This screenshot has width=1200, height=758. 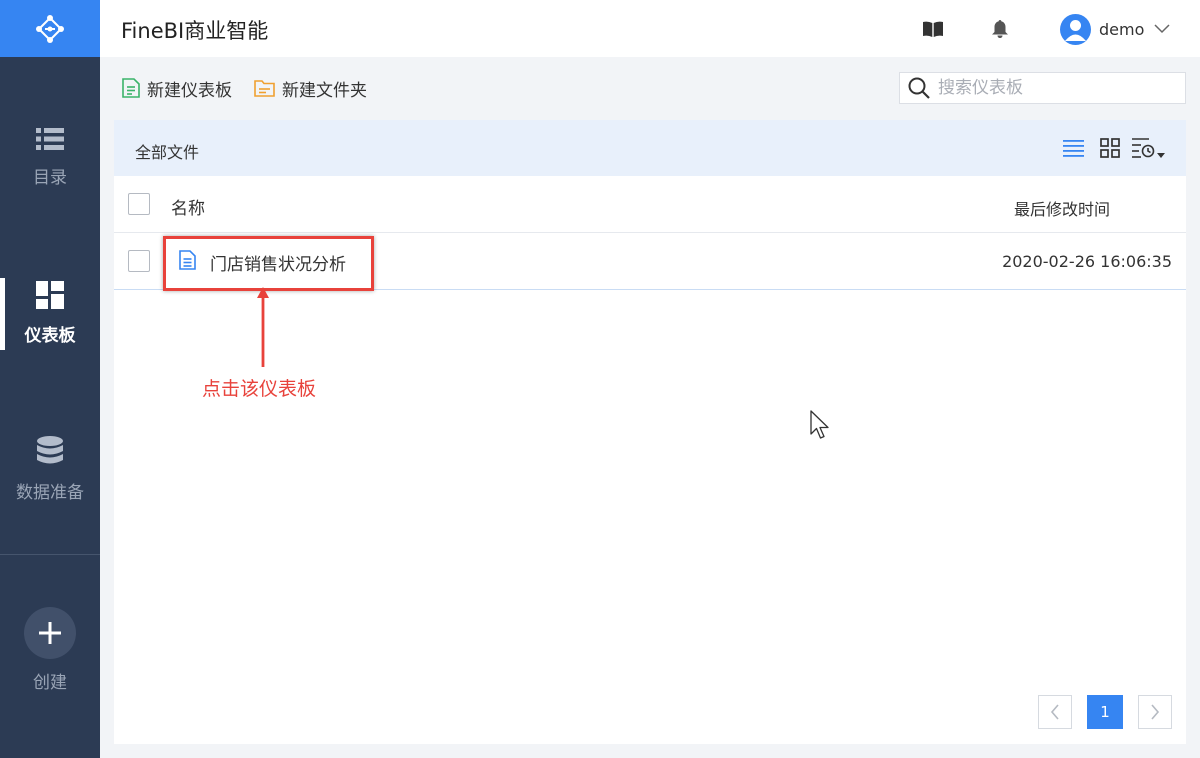 I want to click on username: demo, so click(x=1122, y=29).